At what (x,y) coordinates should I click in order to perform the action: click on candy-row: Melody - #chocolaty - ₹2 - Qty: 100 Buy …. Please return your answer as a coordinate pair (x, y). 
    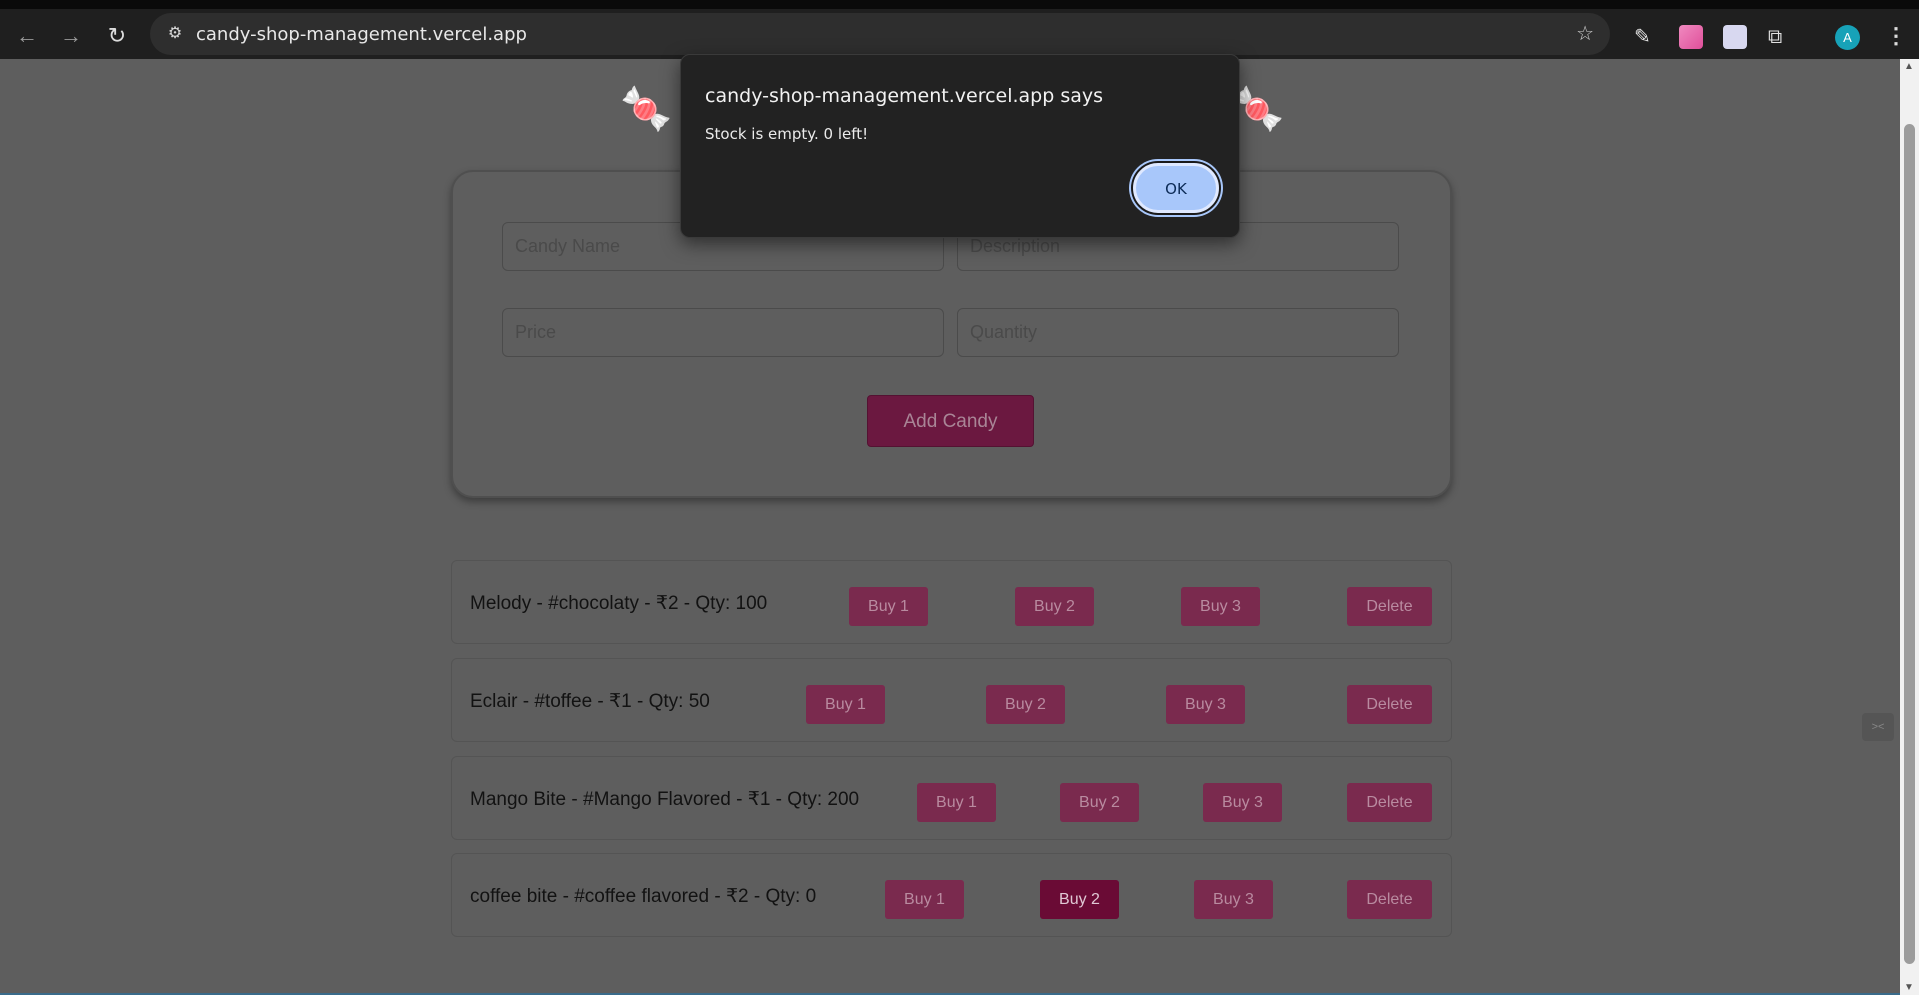
    Looking at the image, I should click on (951, 602).